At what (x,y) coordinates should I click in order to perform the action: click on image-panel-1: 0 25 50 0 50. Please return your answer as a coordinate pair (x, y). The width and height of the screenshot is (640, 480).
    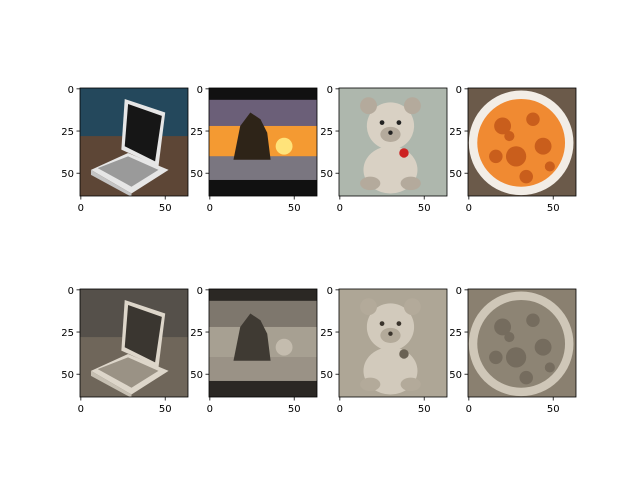
    Looking at the image, I should click on (125, 149).